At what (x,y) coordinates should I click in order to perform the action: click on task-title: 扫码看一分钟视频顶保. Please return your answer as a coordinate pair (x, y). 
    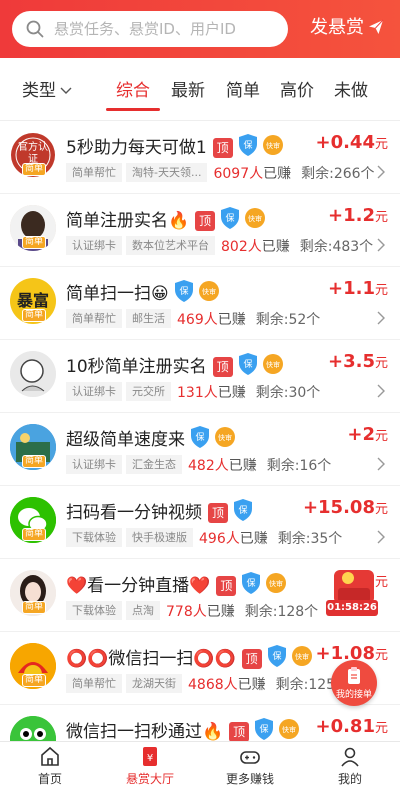
    Looking at the image, I should click on (160, 511).